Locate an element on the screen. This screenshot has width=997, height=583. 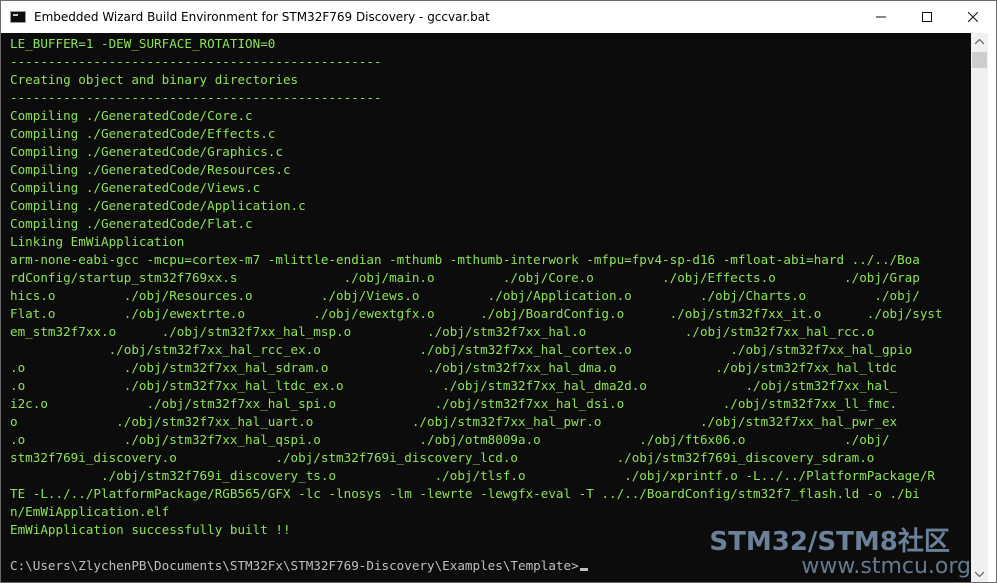
maximize-button is located at coordinates (927, 17).